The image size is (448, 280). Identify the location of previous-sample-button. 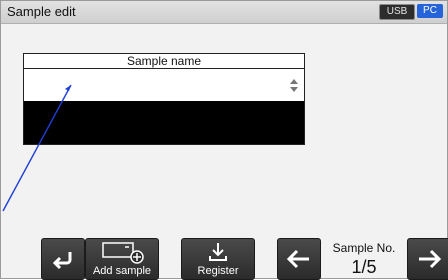
(299, 259).